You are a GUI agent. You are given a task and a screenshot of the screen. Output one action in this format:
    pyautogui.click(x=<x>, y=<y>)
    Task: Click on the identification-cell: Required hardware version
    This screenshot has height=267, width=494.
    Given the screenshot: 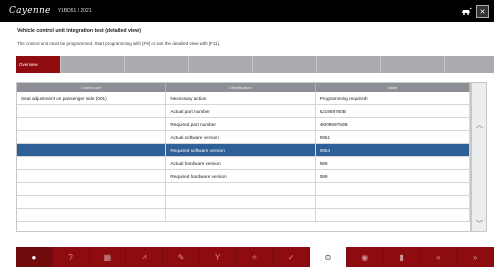 What is the action you would take?
    pyautogui.click(x=241, y=176)
    